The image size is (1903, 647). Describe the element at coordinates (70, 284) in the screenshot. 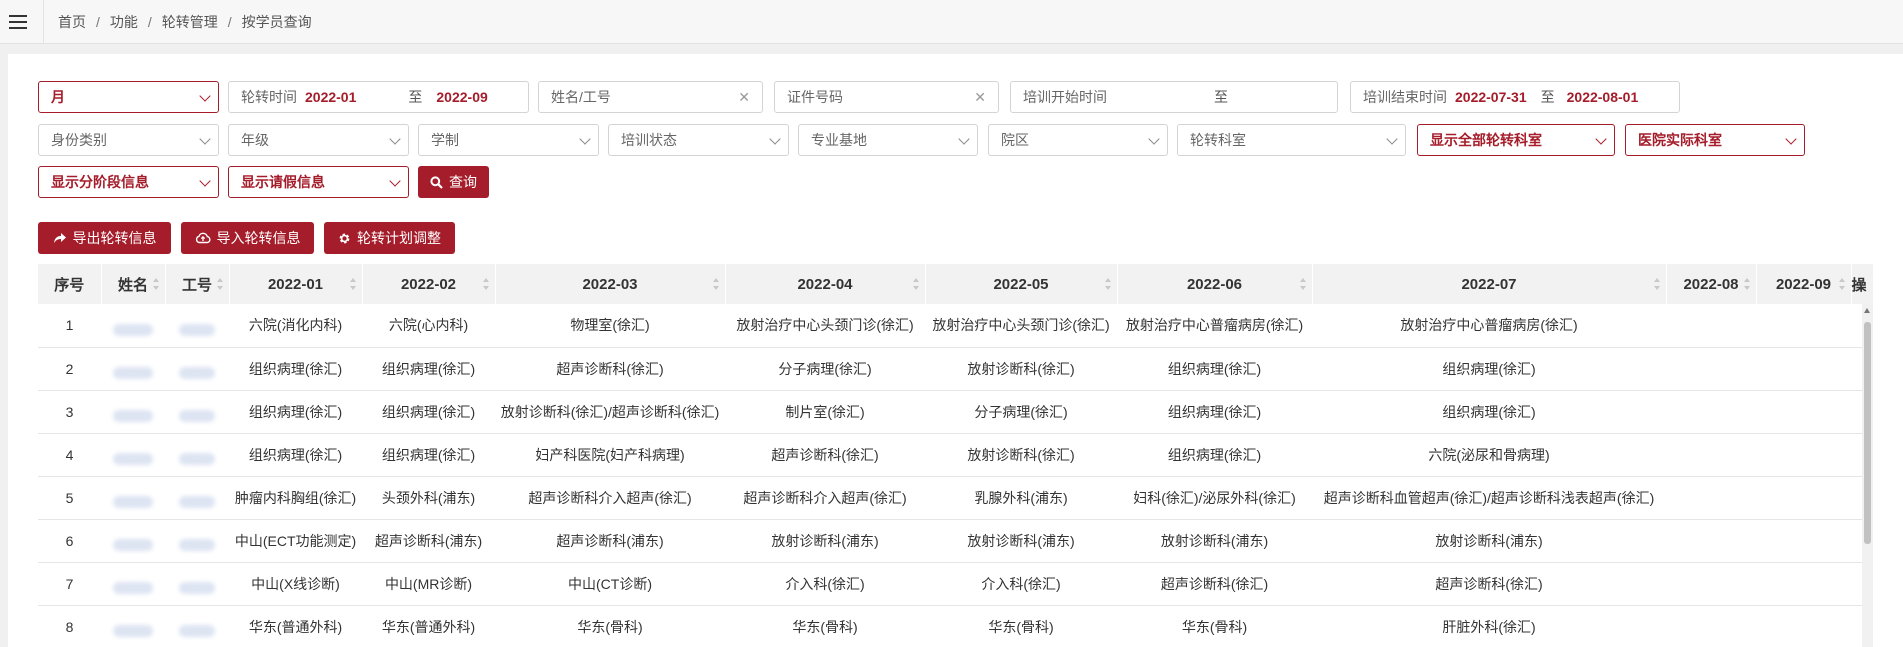

I see `column-header: 序号` at that location.